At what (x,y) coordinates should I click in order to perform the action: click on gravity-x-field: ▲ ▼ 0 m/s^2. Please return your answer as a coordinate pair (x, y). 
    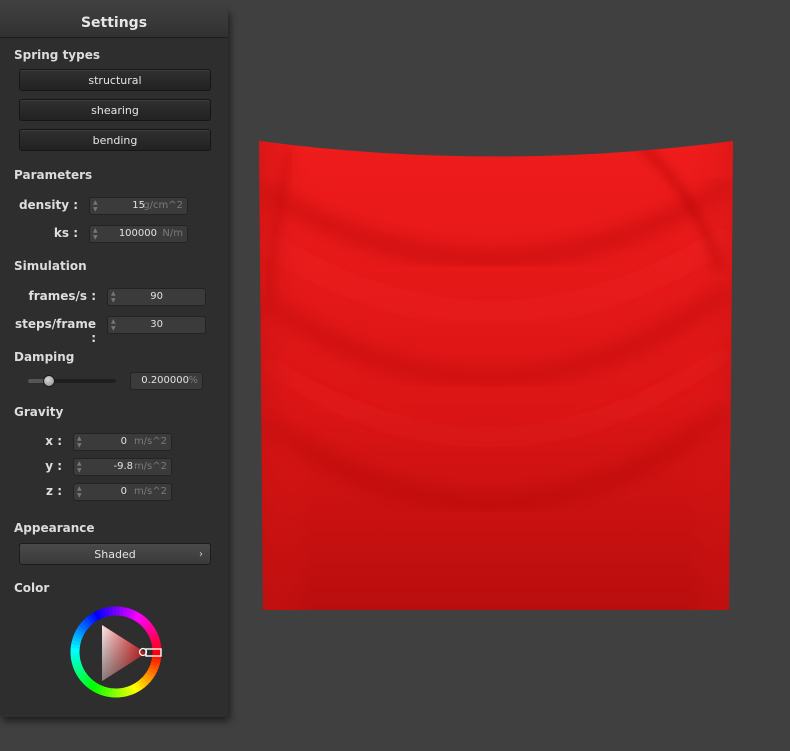
    Looking at the image, I should click on (122, 442).